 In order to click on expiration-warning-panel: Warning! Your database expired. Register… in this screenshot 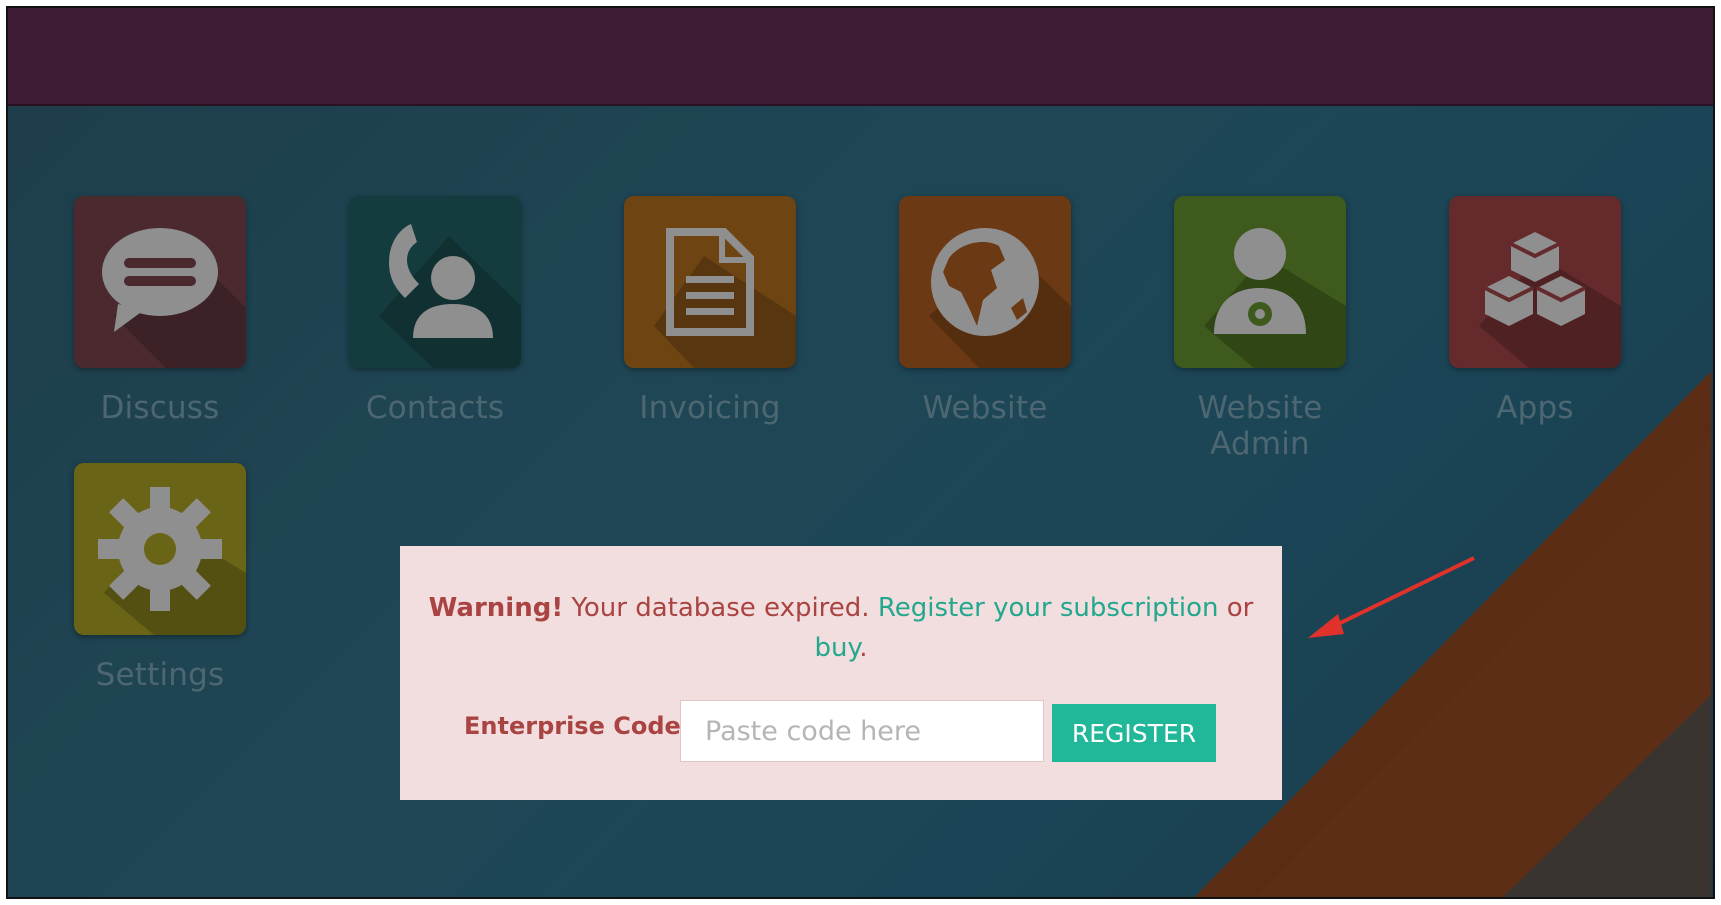, I will do `click(841, 673)`.